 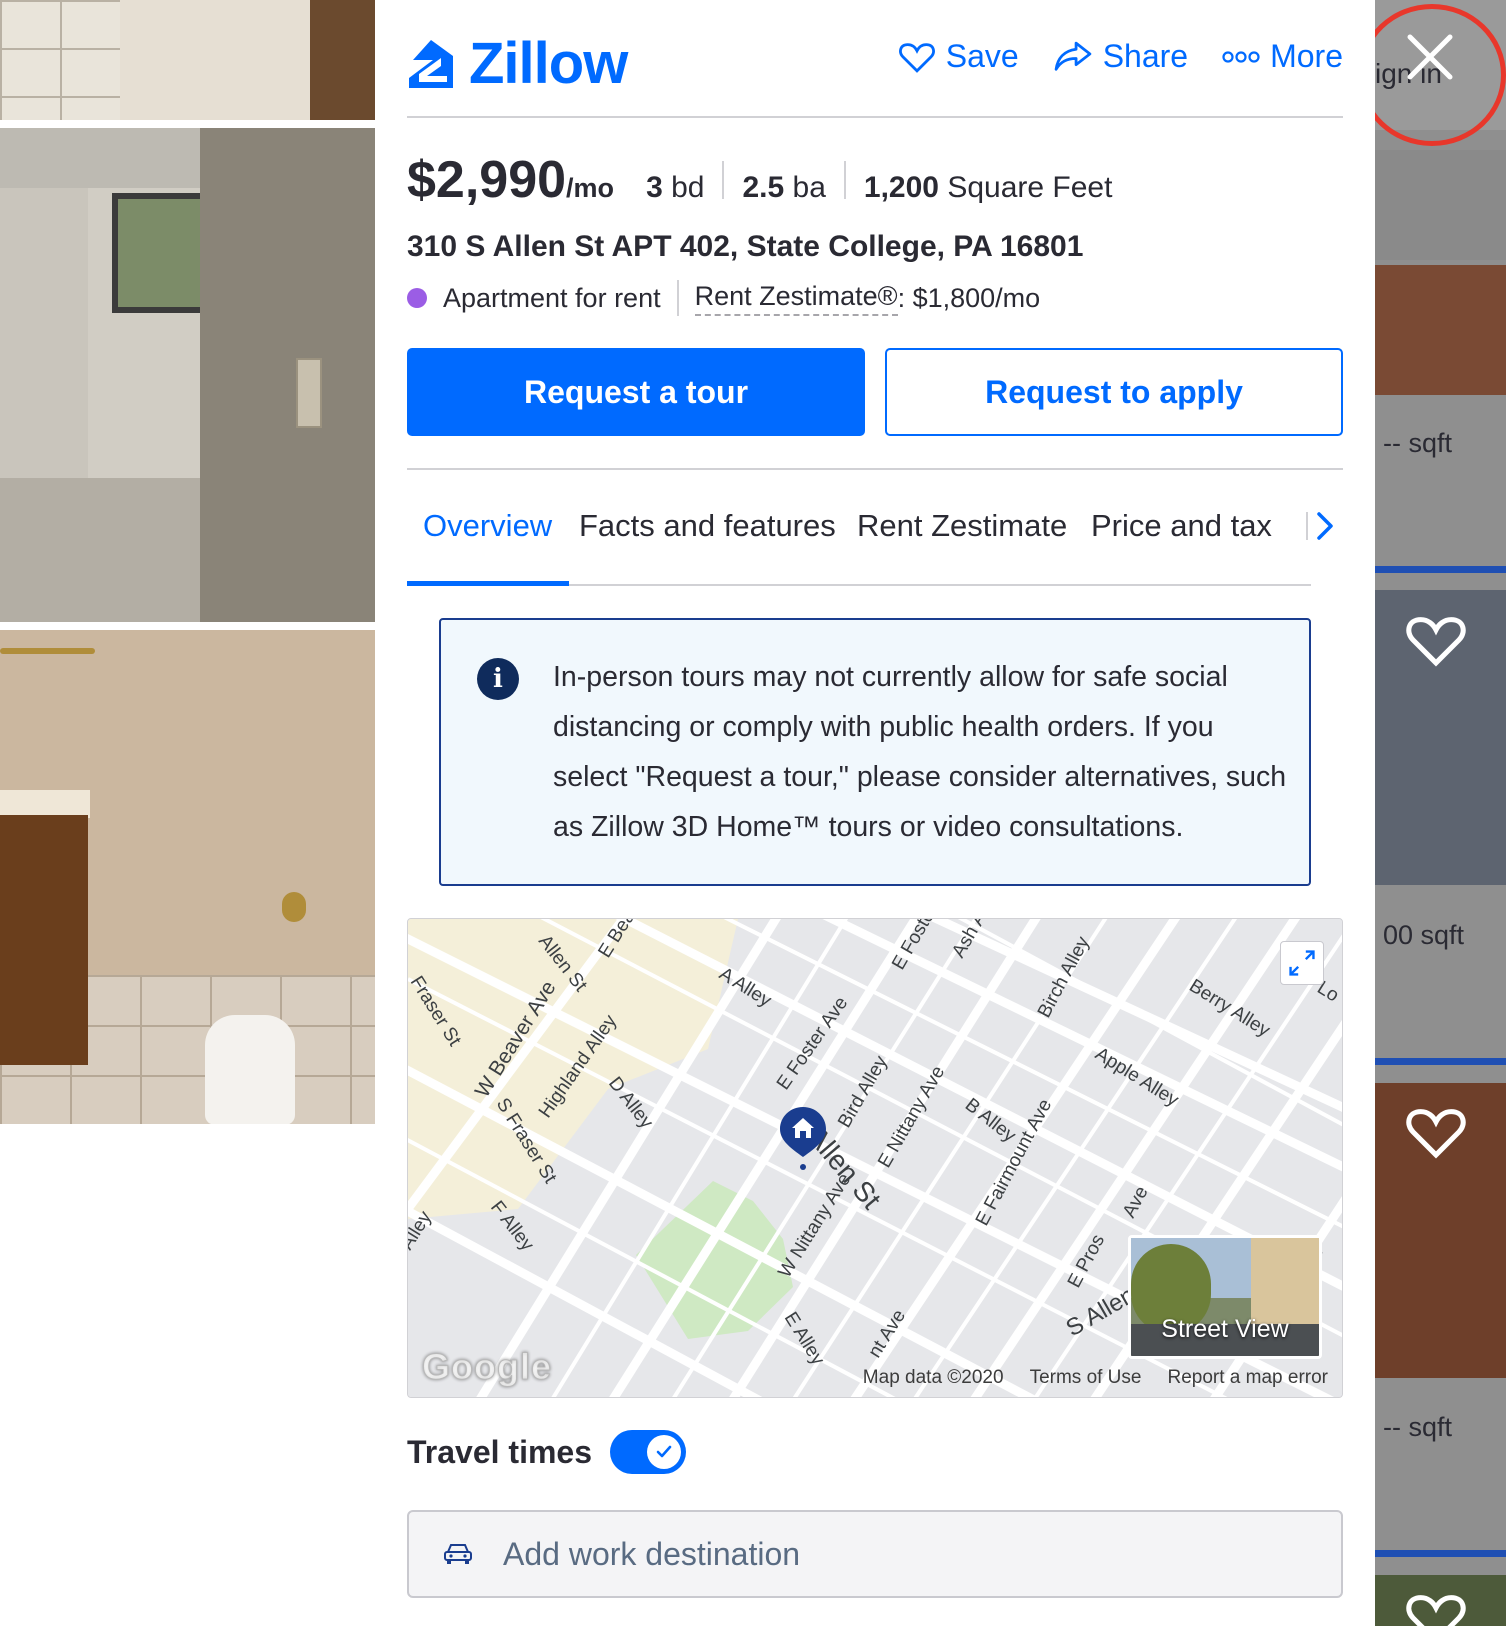 I want to click on more-label: More, so click(x=1306, y=56).